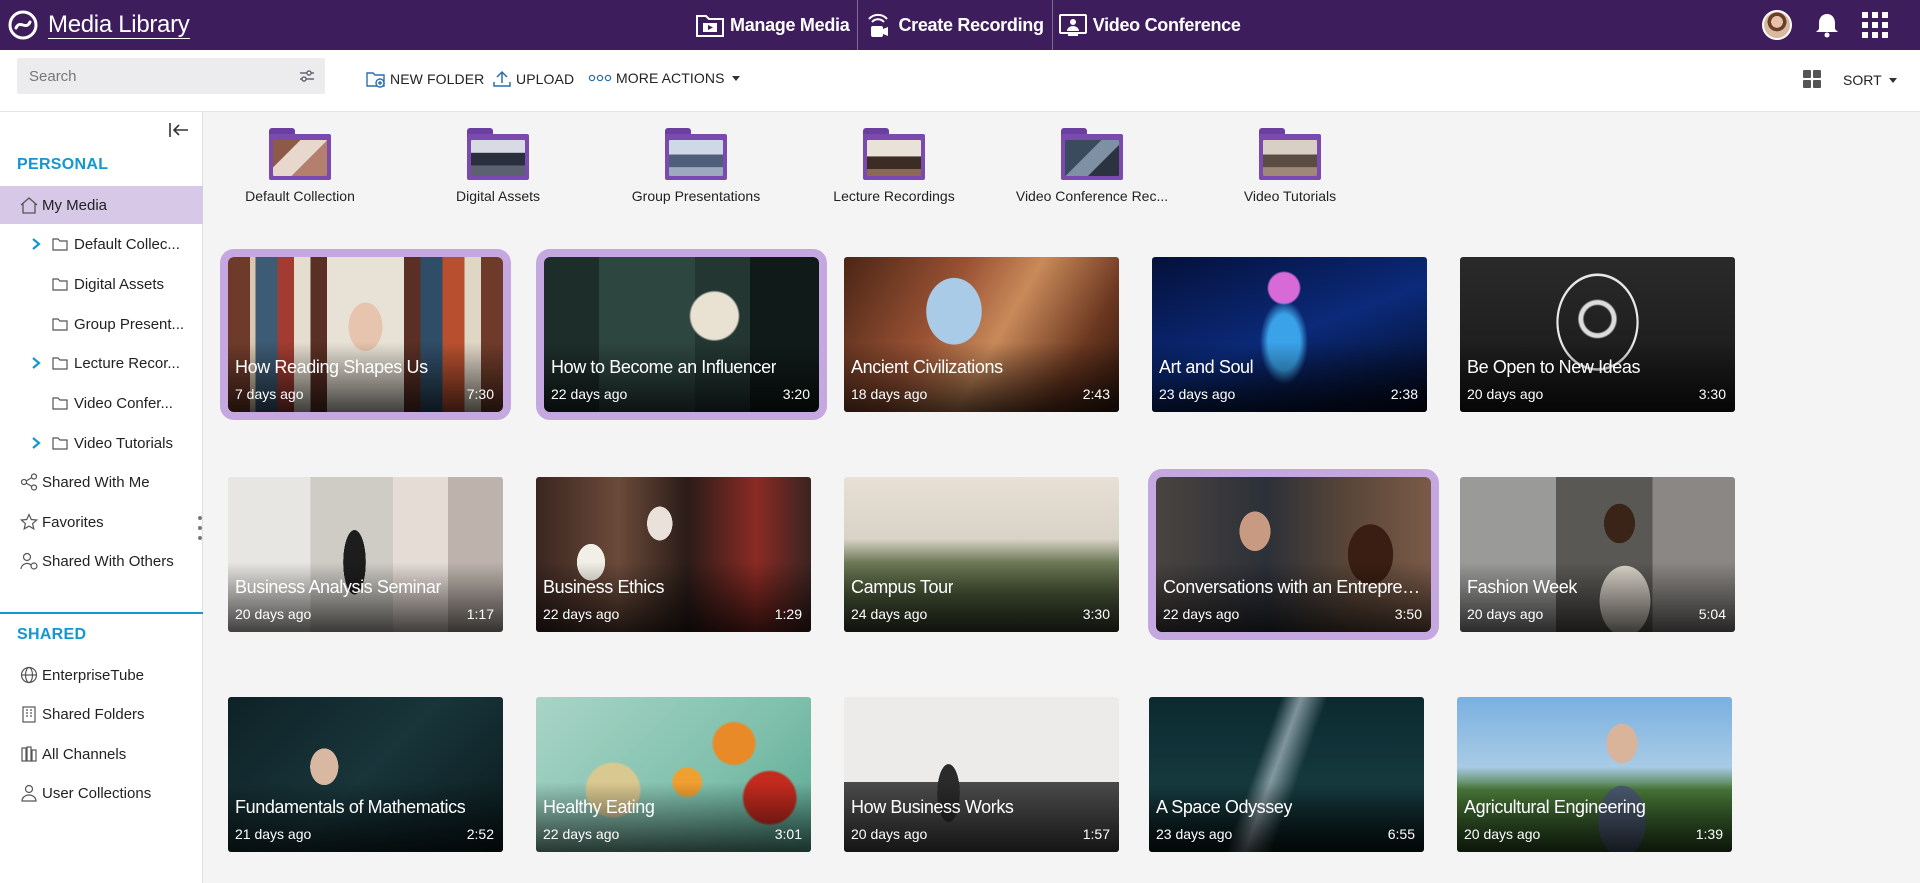 Image resolution: width=1920 pixels, height=883 pixels. I want to click on nav-create-recording-label: Create Recording, so click(971, 24).